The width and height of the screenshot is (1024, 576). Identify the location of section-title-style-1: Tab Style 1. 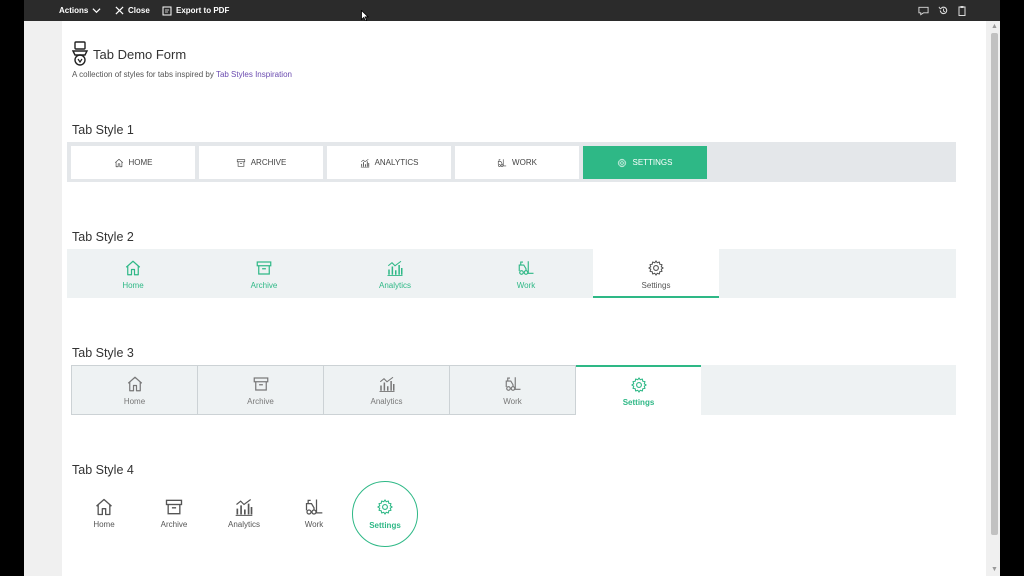
(103, 130).